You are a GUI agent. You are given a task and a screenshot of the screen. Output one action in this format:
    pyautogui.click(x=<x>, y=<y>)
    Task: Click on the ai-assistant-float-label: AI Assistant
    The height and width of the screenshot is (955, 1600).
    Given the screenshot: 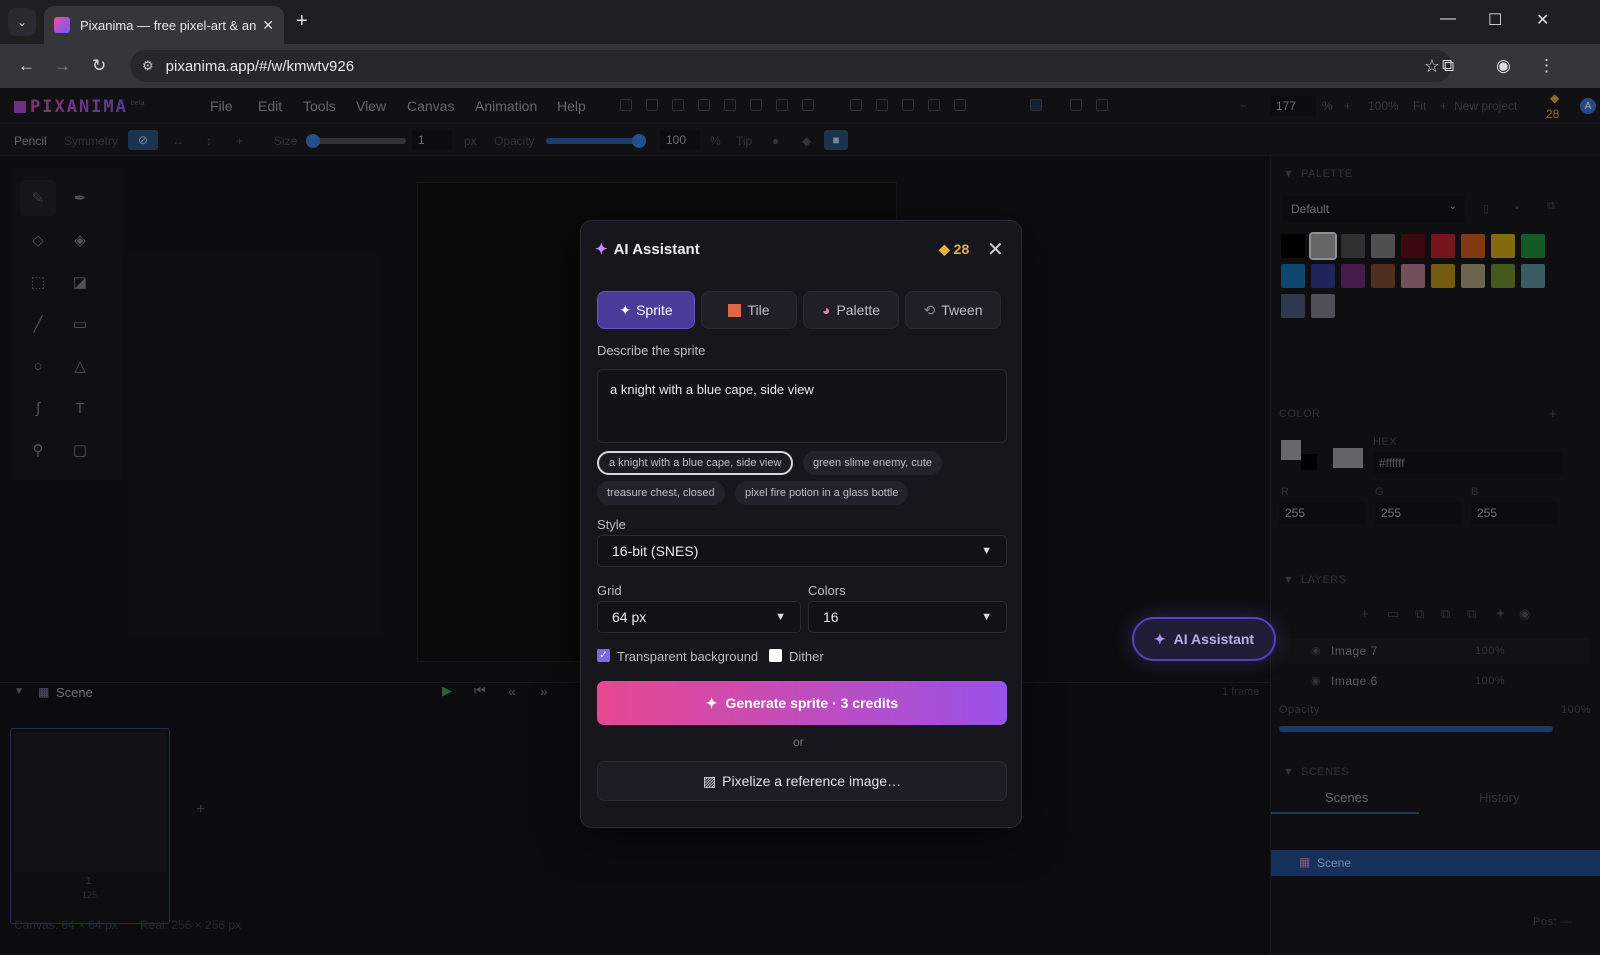 What is the action you would take?
    pyautogui.click(x=1214, y=639)
    